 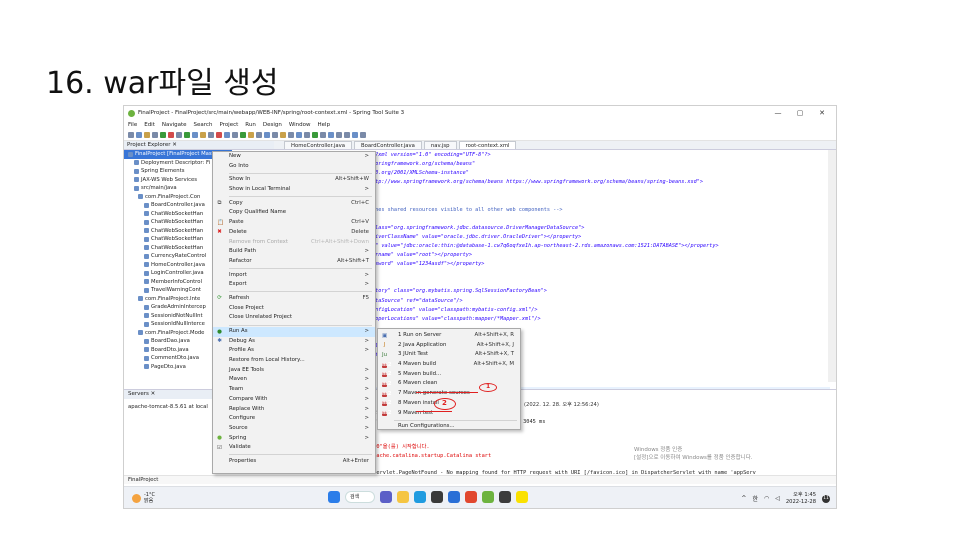 What do you see at coordinates (822, 113) in the screenshot?
I see `close-button: ✕` at bounding box center [822, 113].